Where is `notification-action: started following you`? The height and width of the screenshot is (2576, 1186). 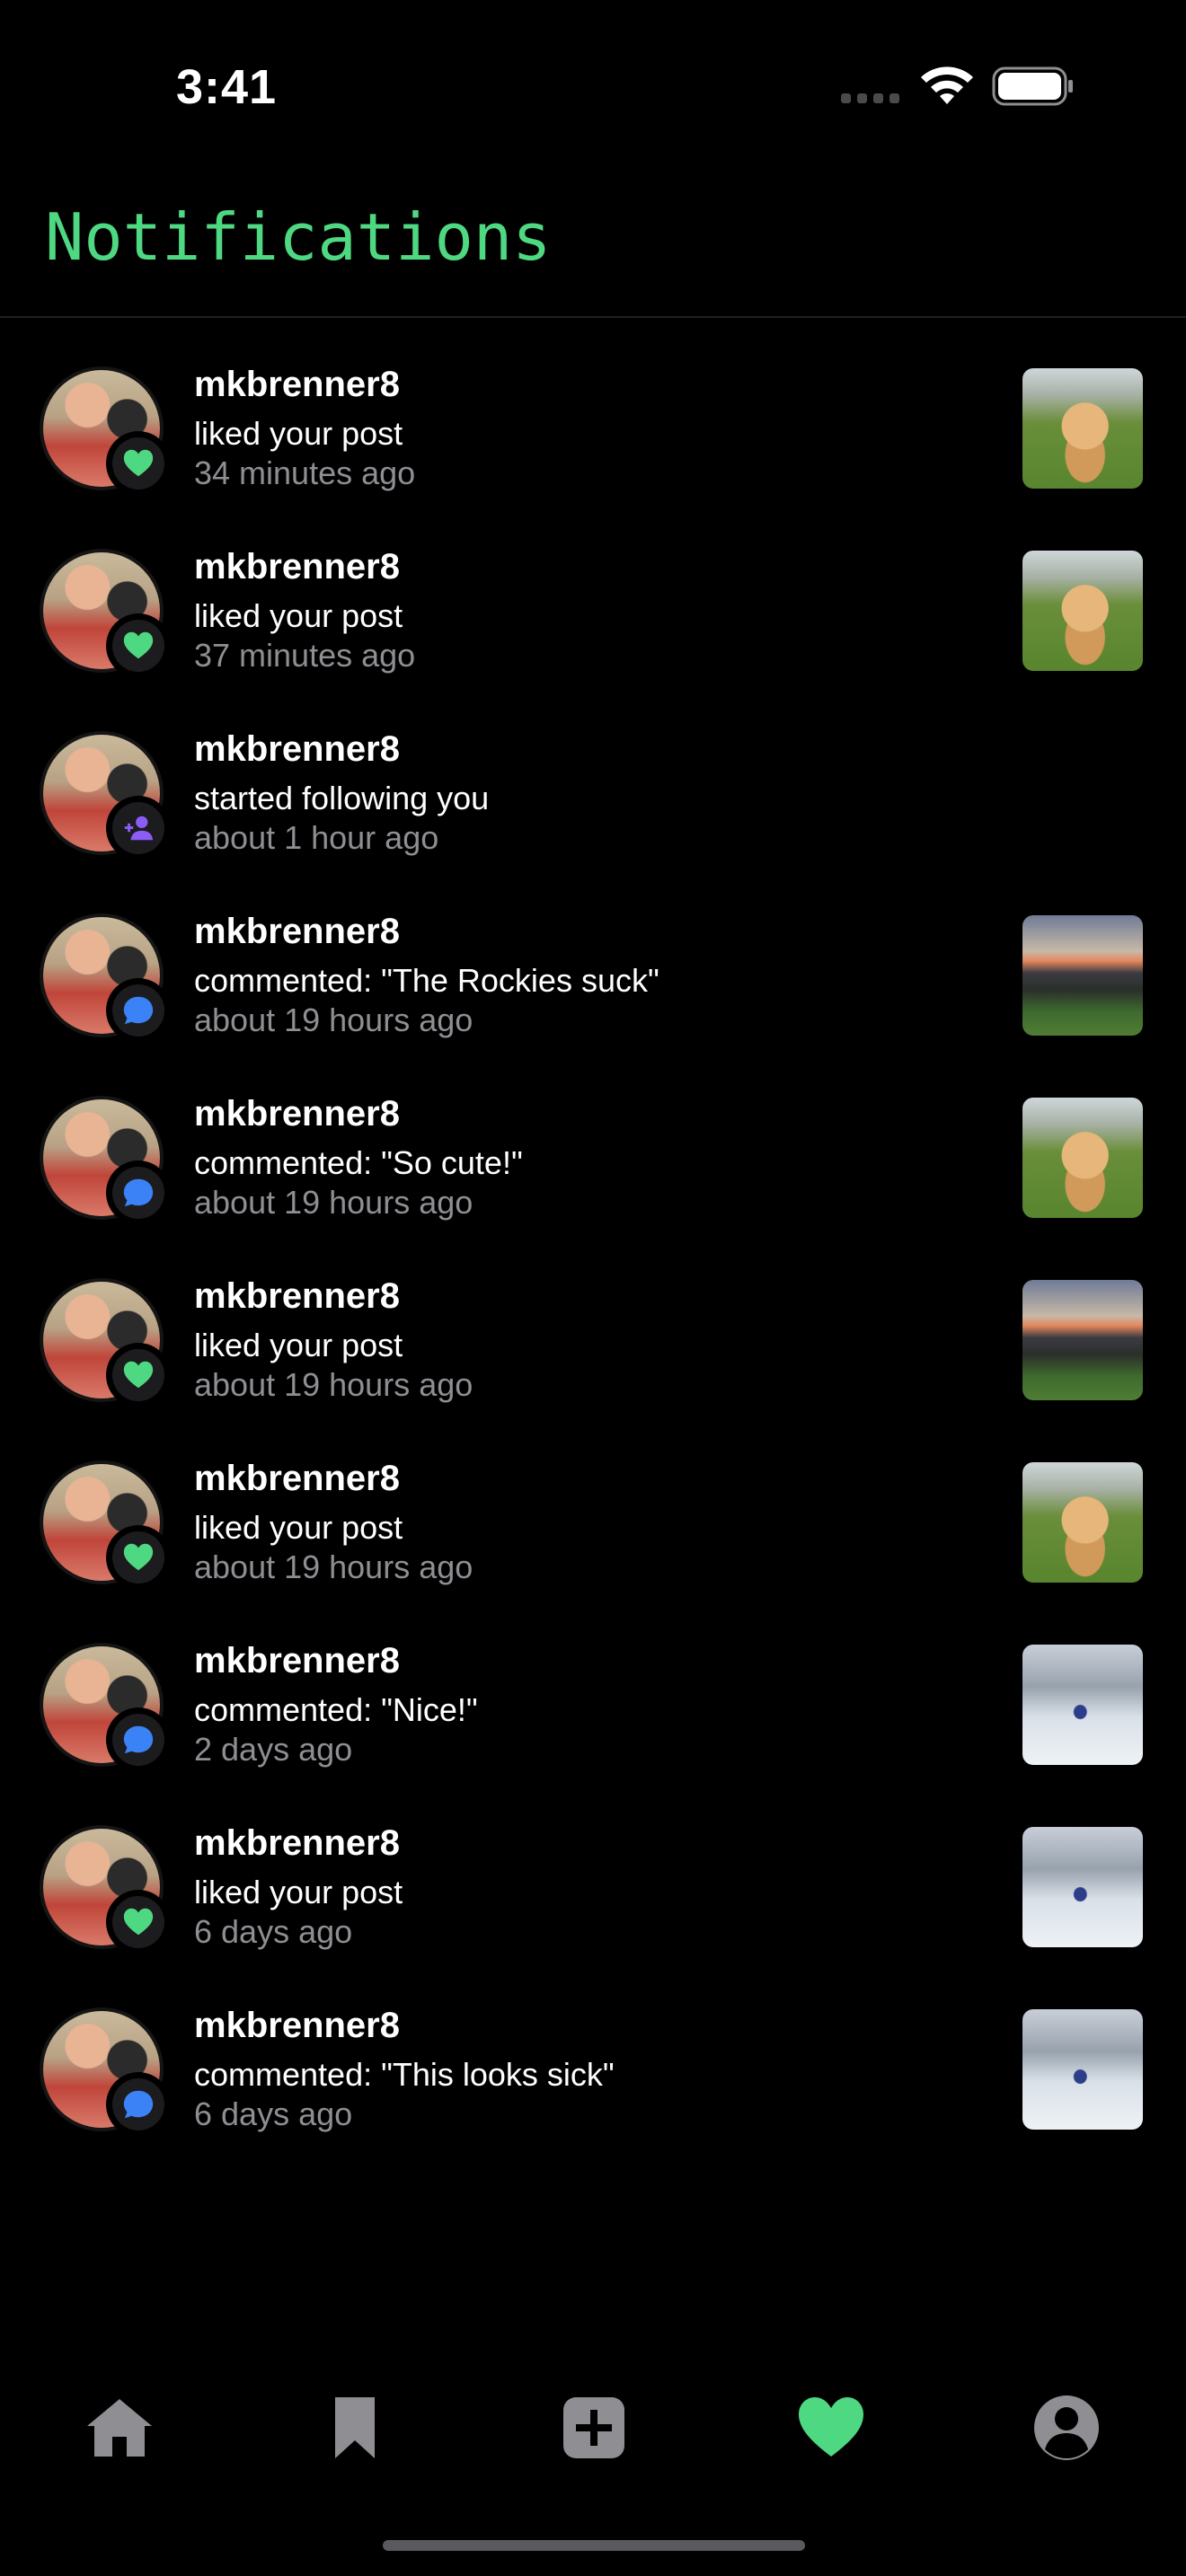 notification-action: started following you is located at coordinates (342, 798).